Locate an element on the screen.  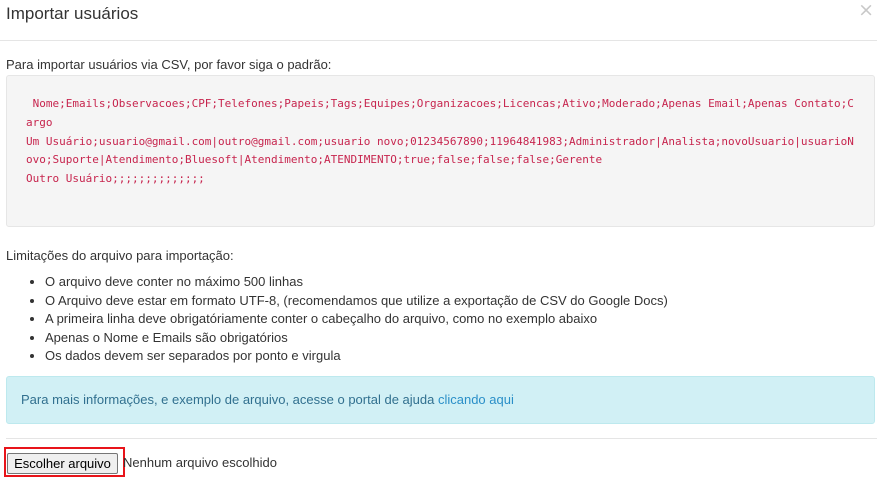
close-icon: × is located at coordinates (866, 10).